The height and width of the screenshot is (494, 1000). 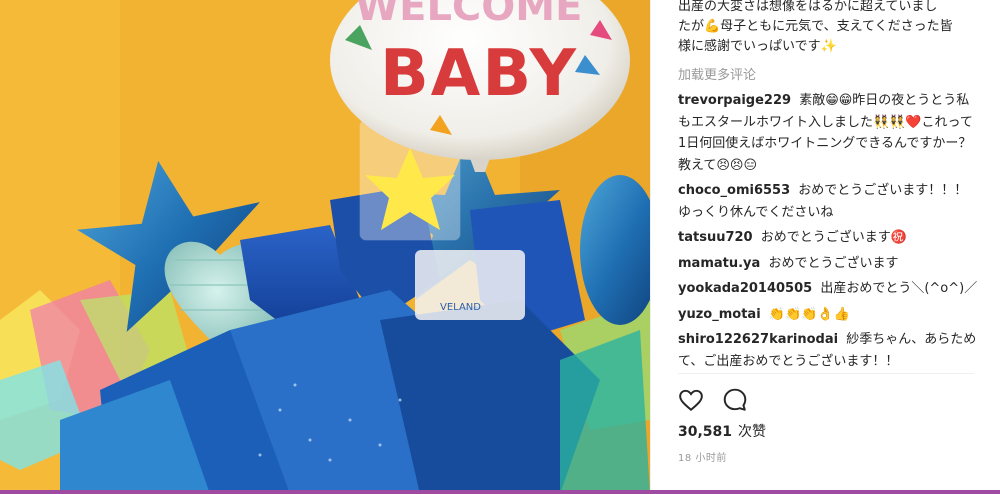 I want to click on divider, so click(x=826, y=373).